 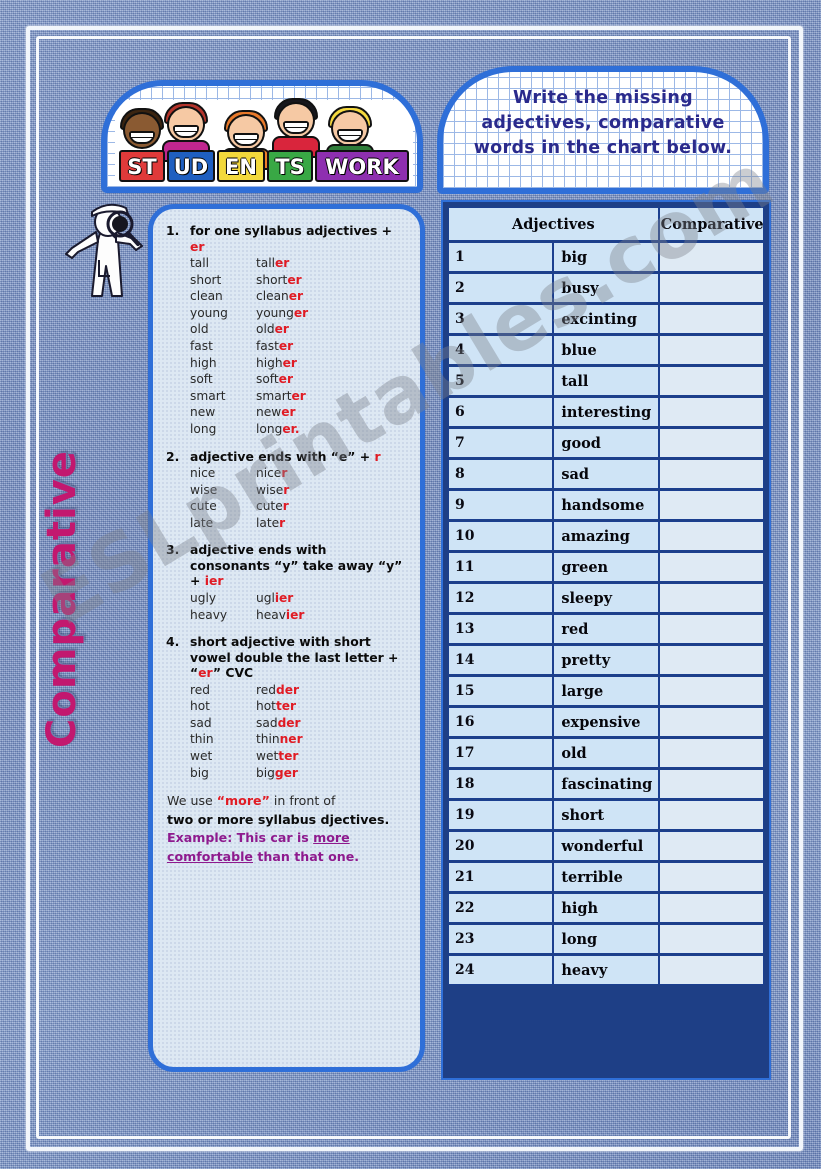 I want to click on students-work-banner: ST UD EN TS WORK, so click(x=262, y=136).